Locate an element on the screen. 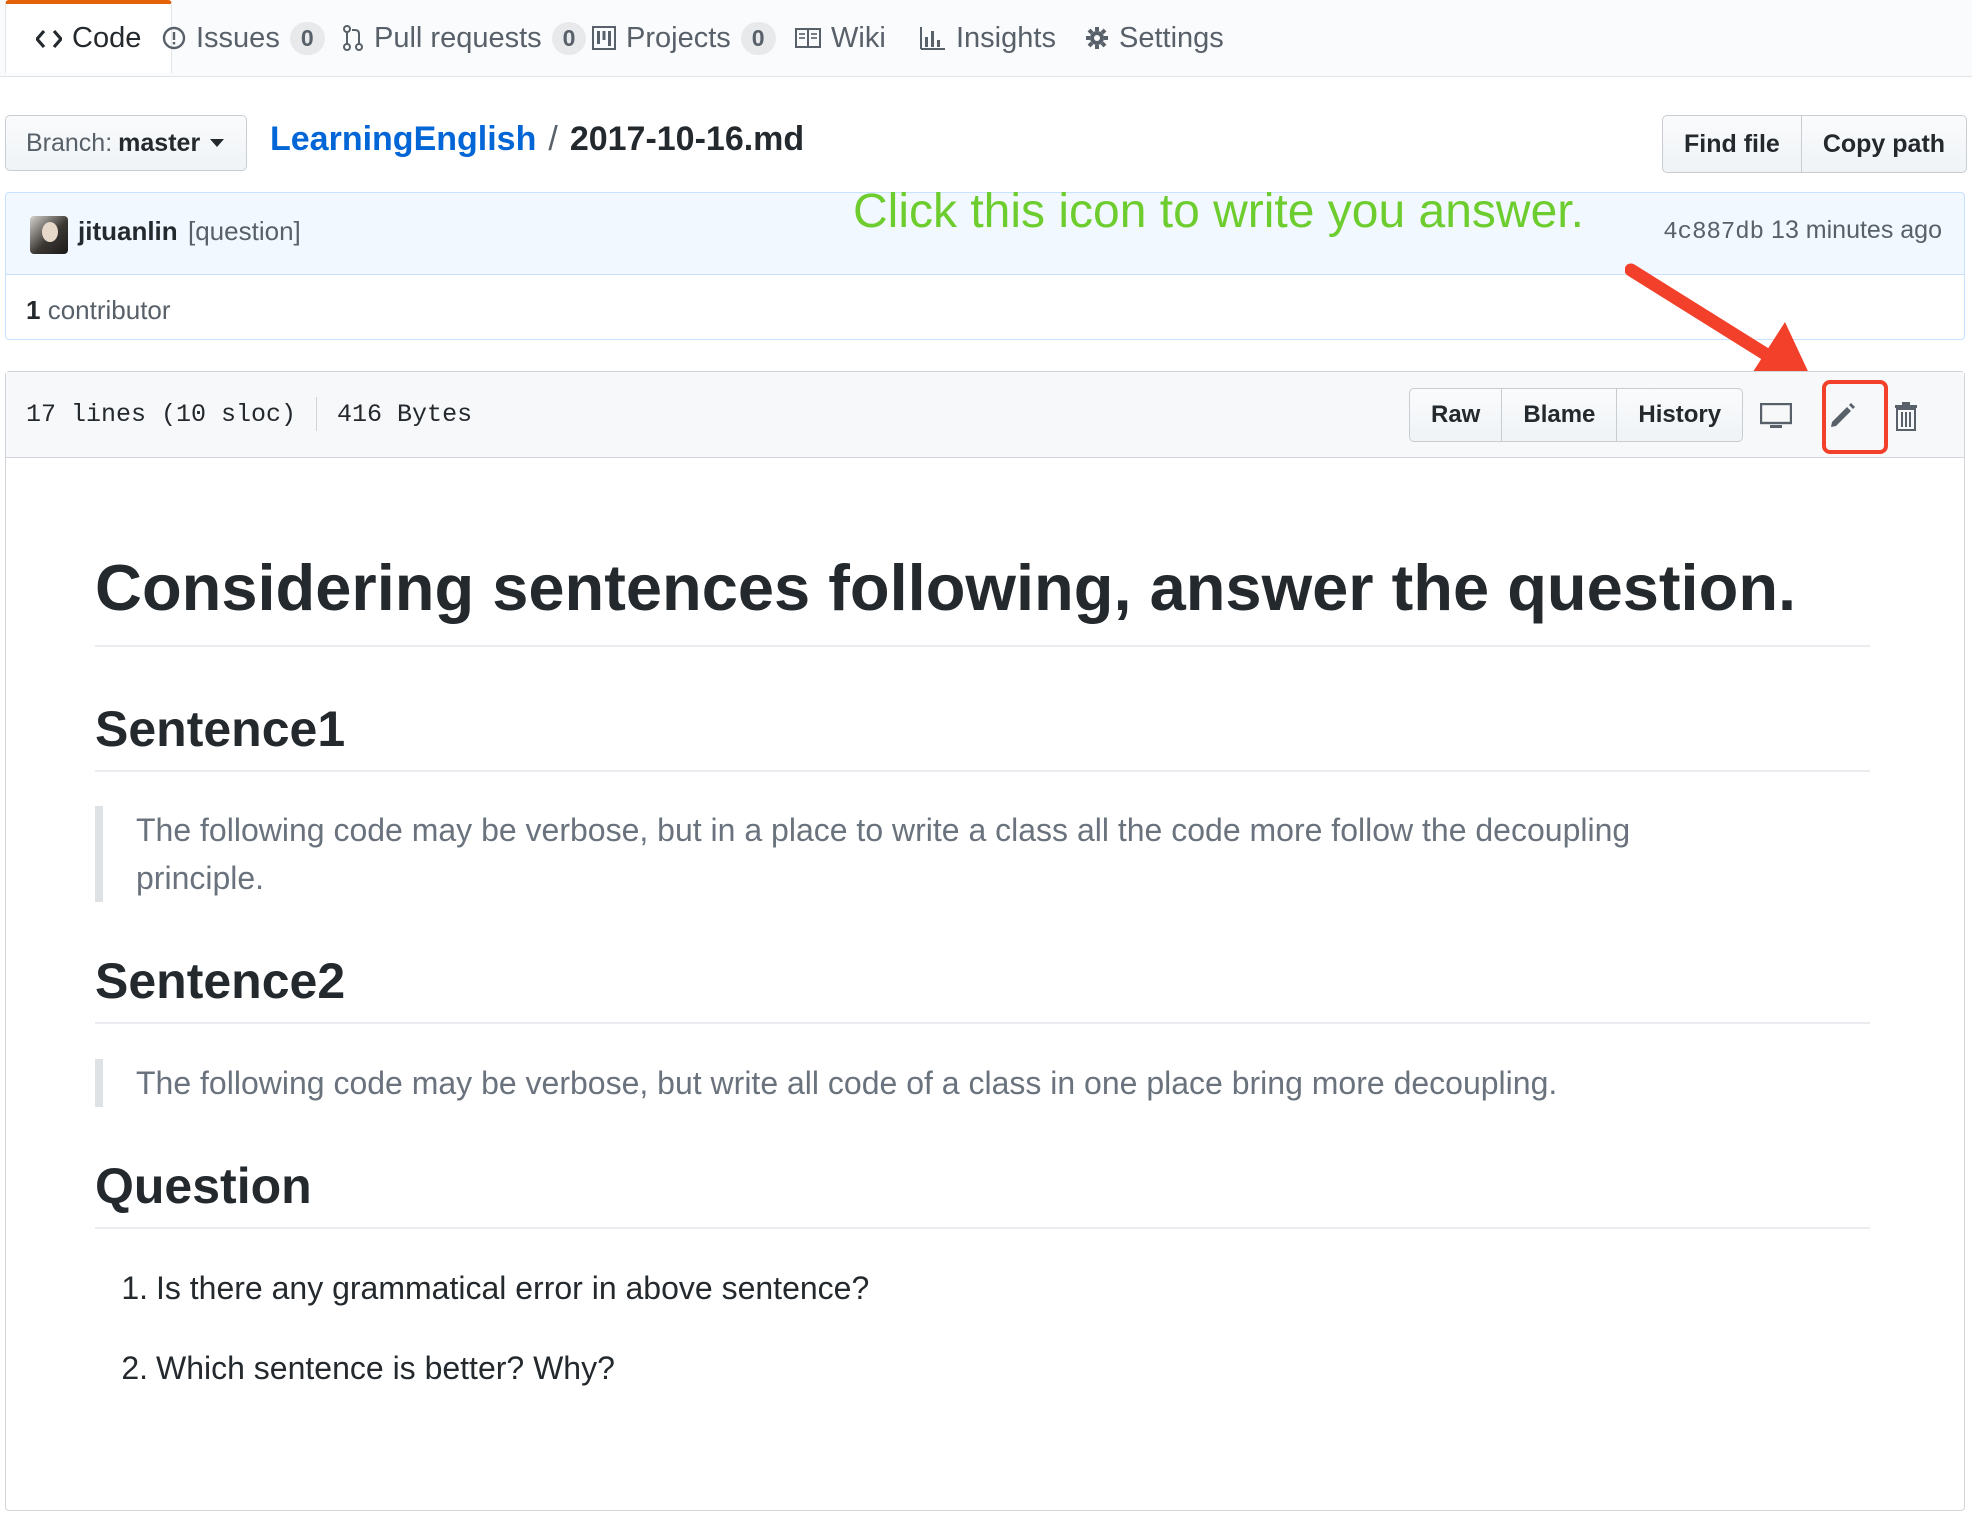  commit-time: 13 minutes ago is located at coordinates (1856, 230).